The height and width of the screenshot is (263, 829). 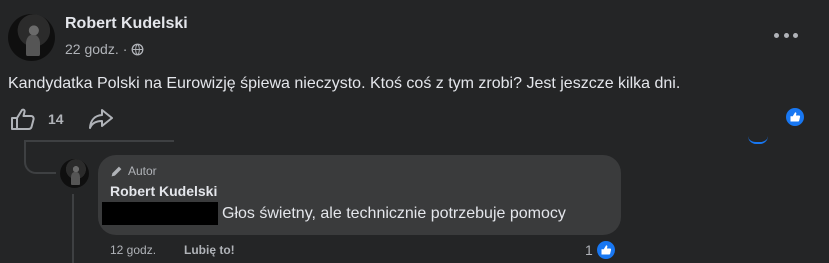 I want to click on post-meta: 22 godz. ·, so click(x=104, y=49).